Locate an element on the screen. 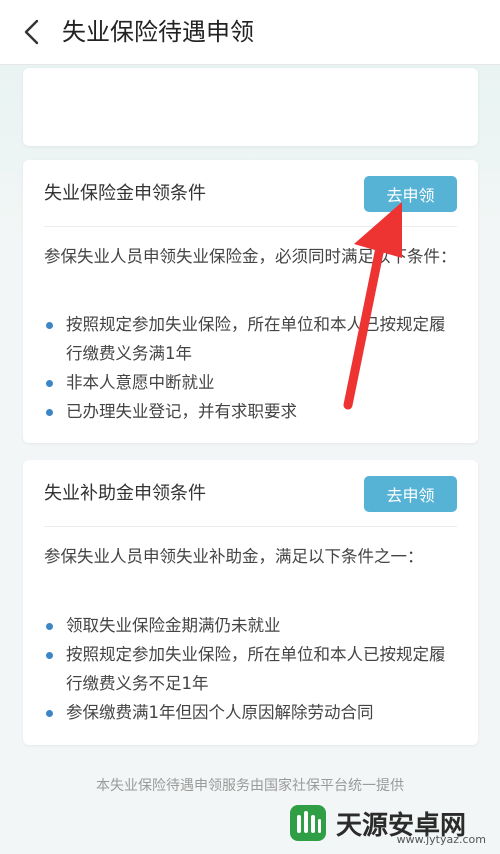 The width and height of the screenshot is (500, 854). list-item: 按照规定参加失业保险，所在单位和本人已按规定履行缴费义务不足1年 is located at coordinates (252, 669).